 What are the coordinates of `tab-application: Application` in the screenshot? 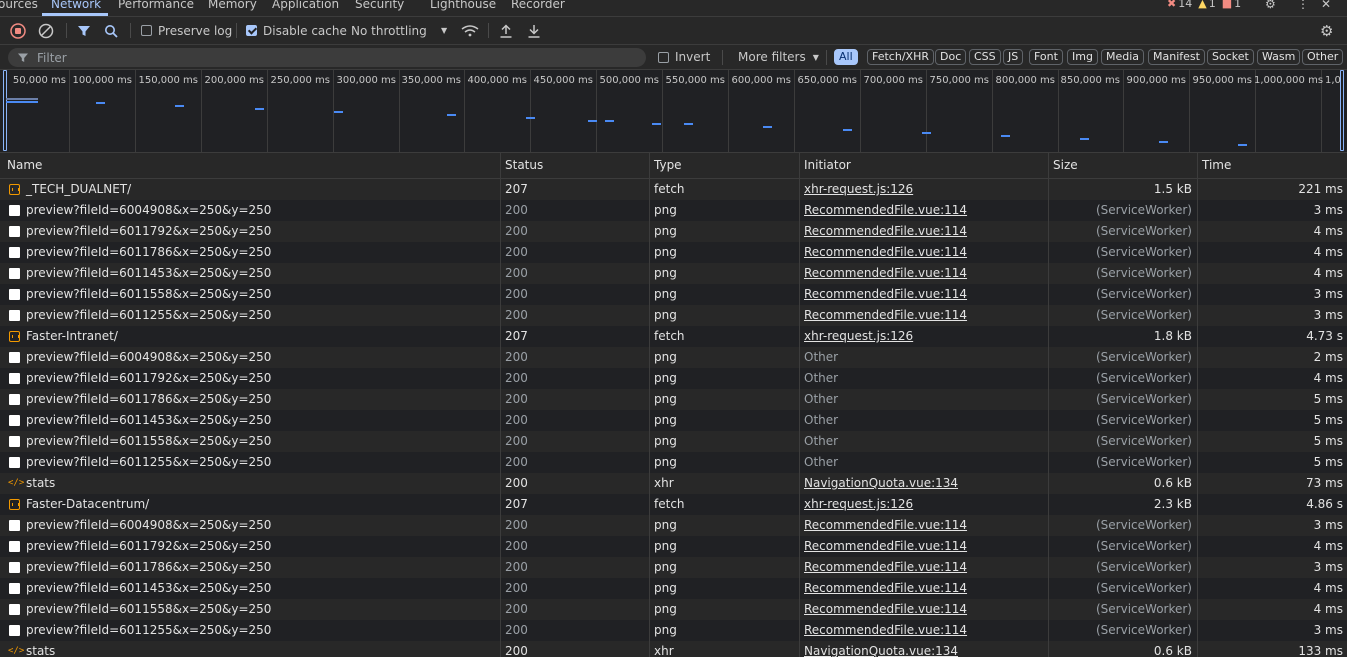 It's located at (305, 5).